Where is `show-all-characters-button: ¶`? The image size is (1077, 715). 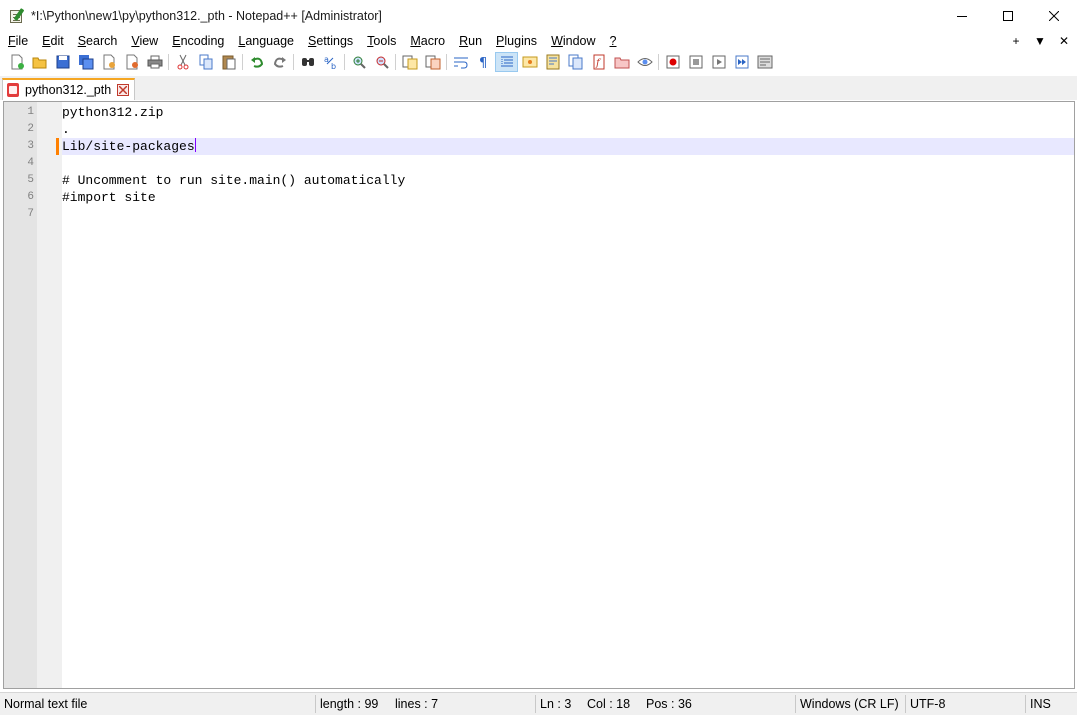 show-all-characters-button: ¶ is located at coordinates (483, 62).